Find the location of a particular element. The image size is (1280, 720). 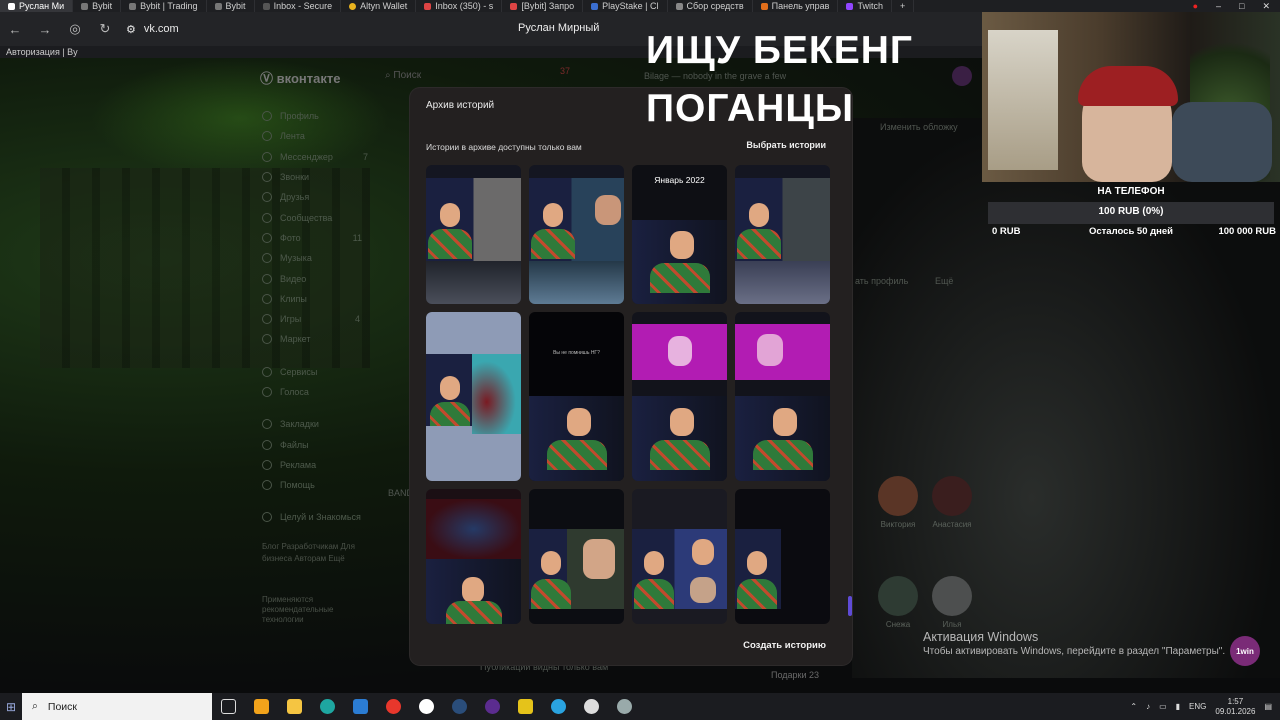

language-indicator: ENG is located at coordinates (1197, 706).